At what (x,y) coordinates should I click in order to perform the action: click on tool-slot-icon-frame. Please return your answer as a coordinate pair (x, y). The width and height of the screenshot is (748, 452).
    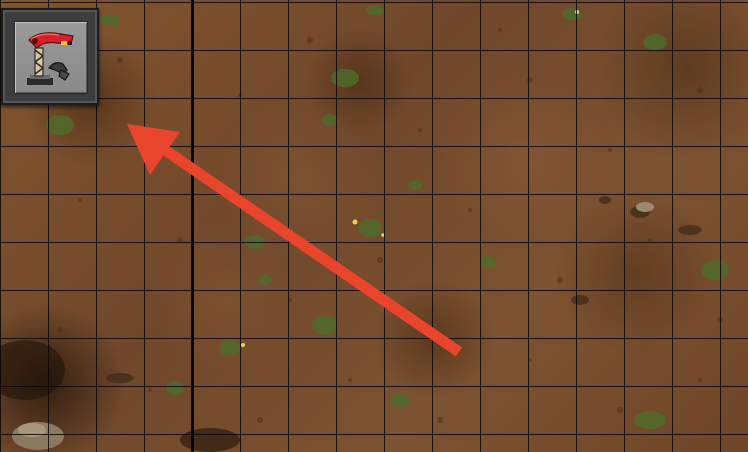
    Looking at the image, I should click on (51, 57).